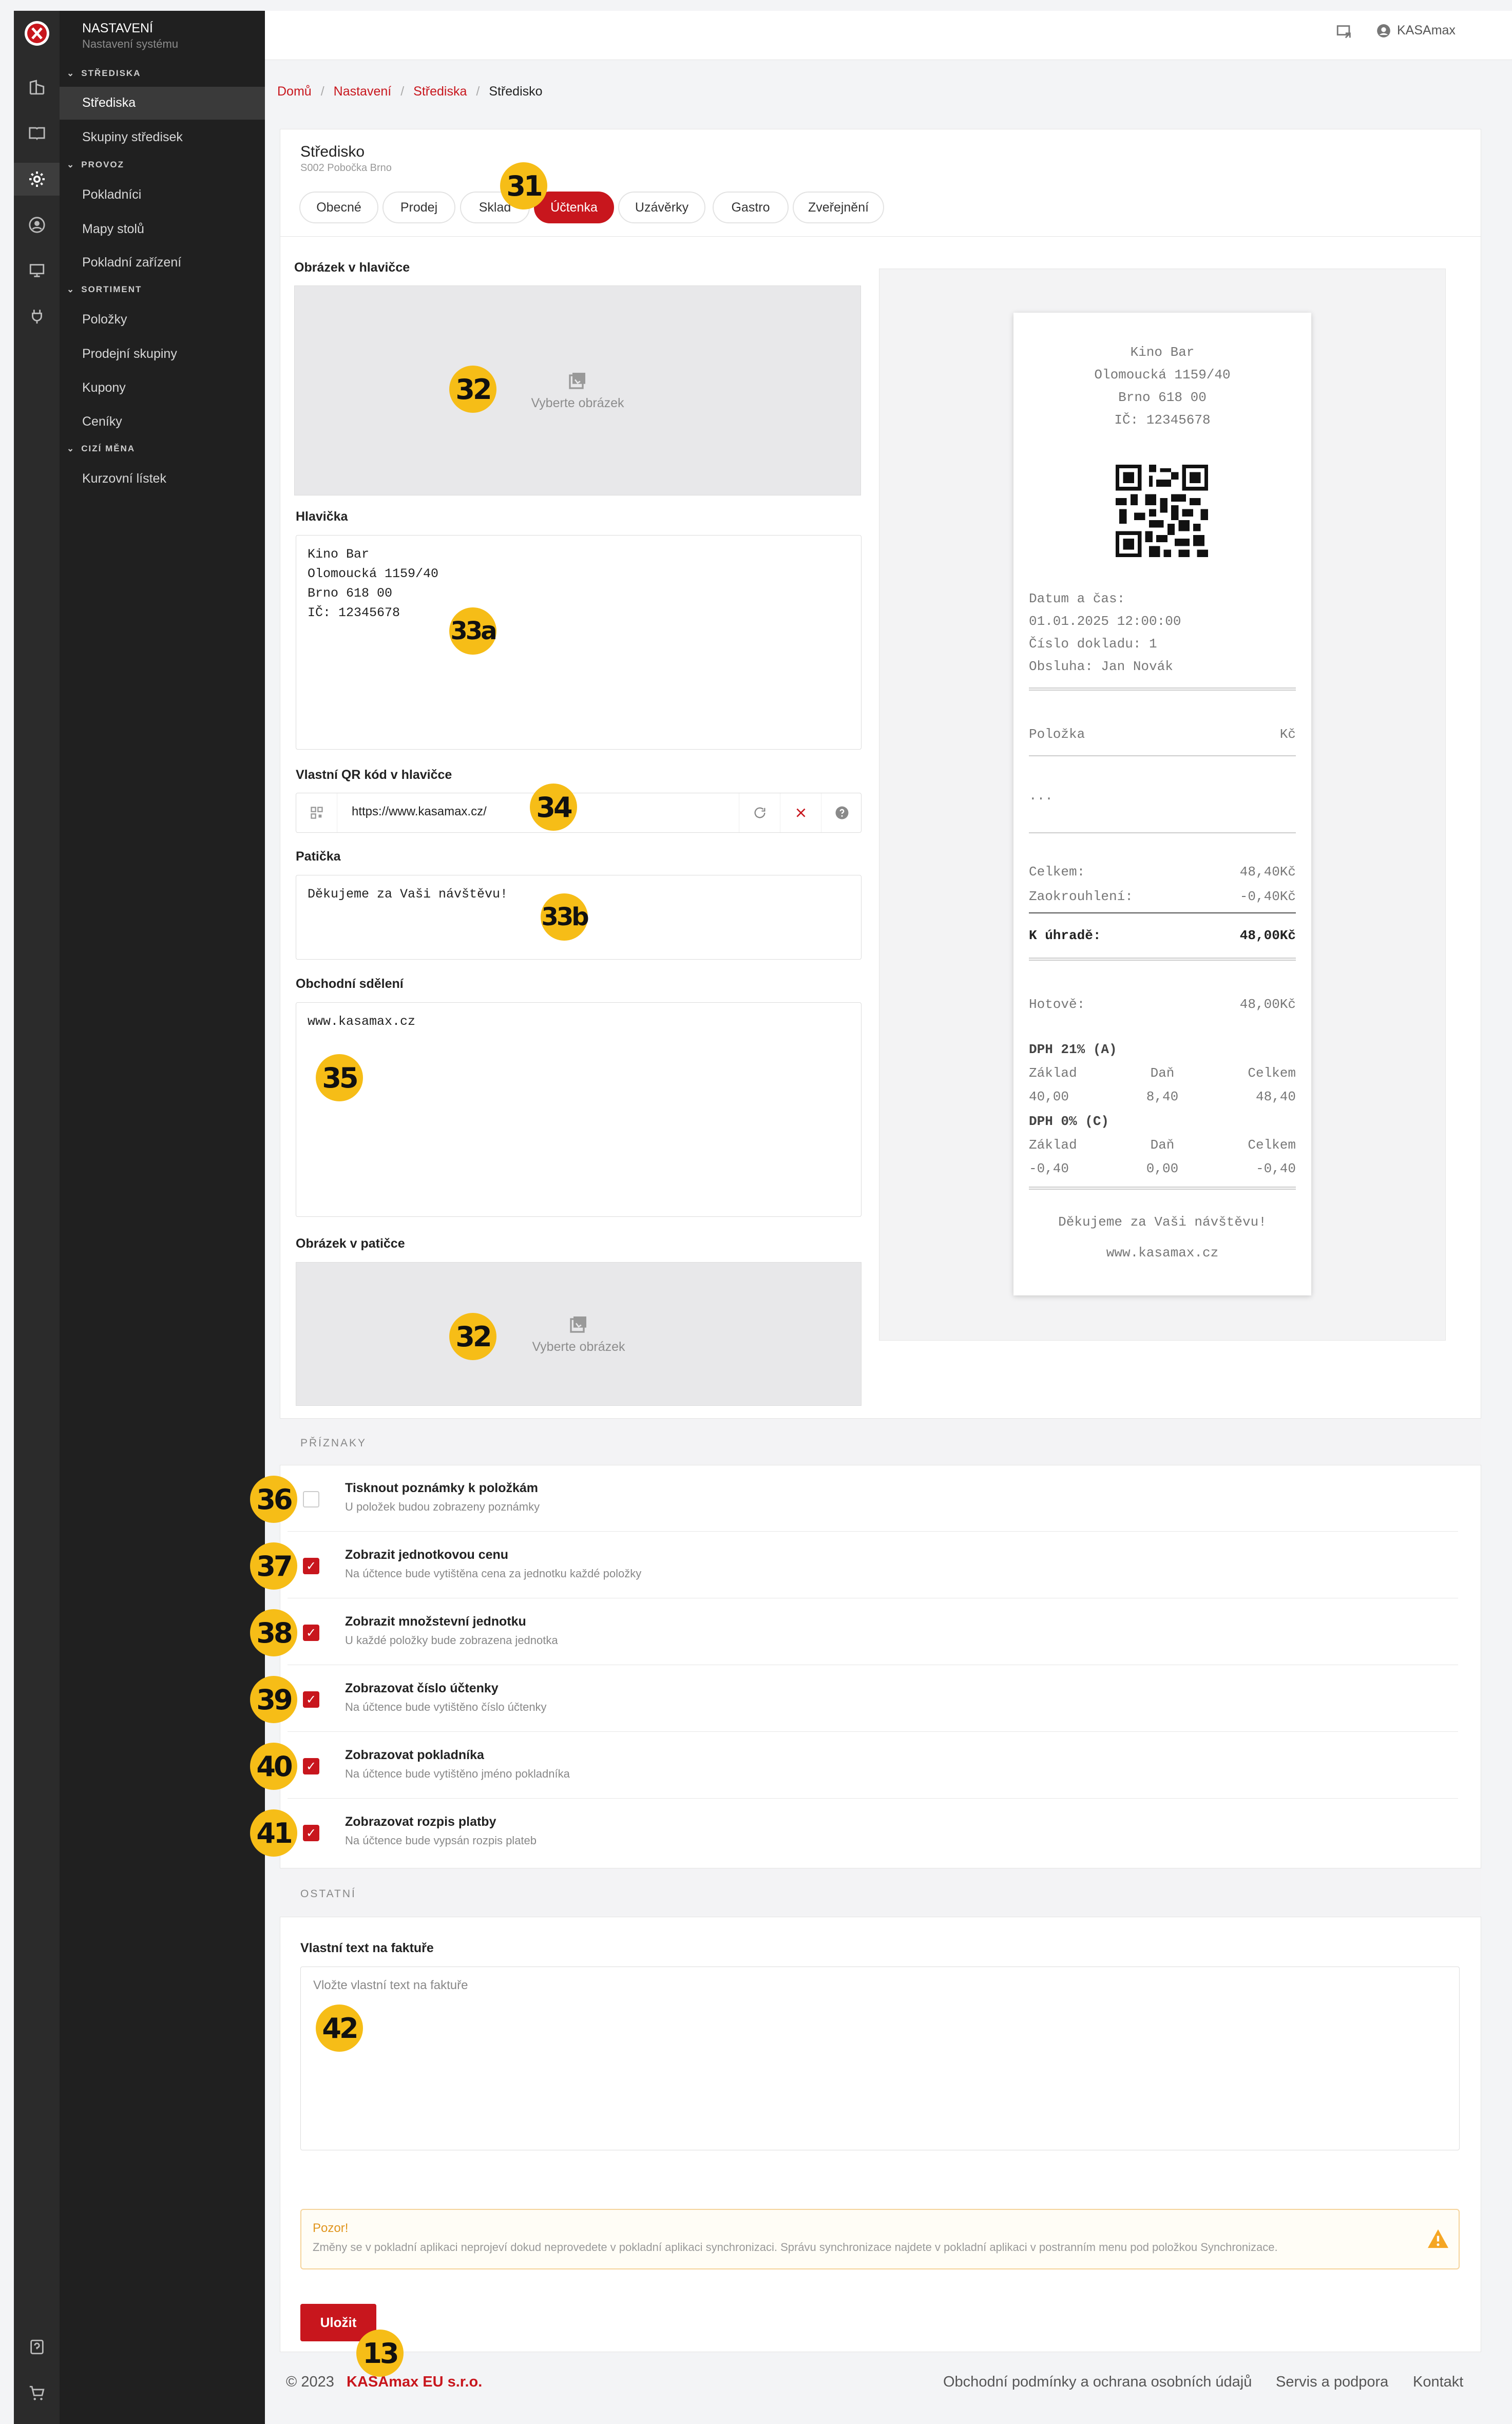 The width and height of the screenshot is (1512, 2424). Describe the element at coordinates (338, 207) in the screenshot. I see `tab-obecne: Obecné` at that location.